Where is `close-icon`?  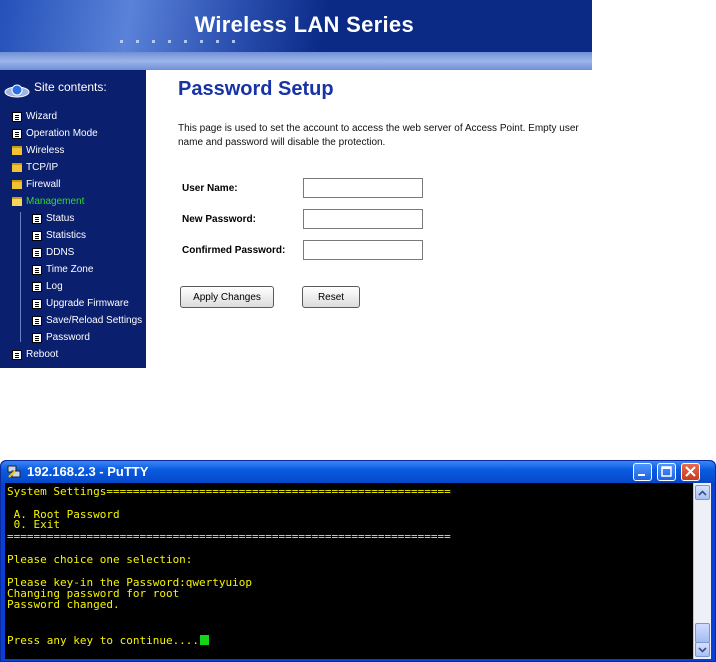 close-icon is located at coordinates (690, 471).